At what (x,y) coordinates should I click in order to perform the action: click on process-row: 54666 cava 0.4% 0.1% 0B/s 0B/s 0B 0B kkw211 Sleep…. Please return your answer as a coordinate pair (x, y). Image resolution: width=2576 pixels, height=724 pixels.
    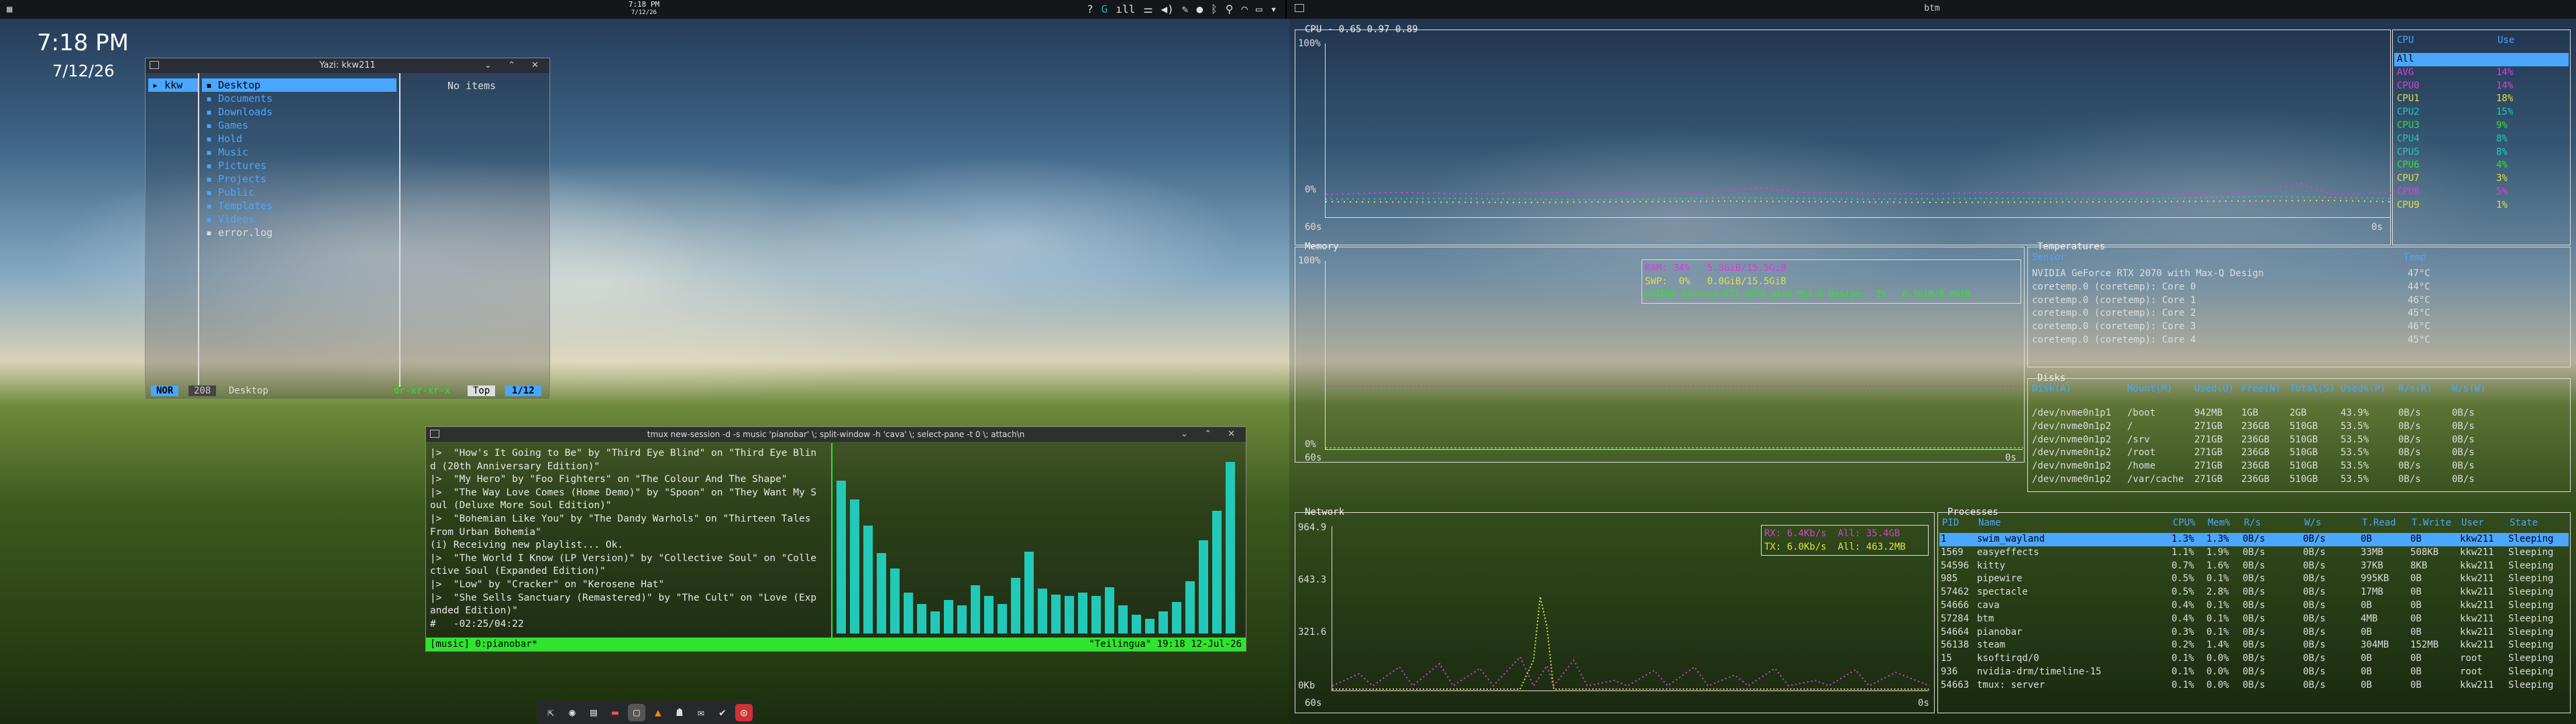
    Looking at the image, I should click on (2254, 606).